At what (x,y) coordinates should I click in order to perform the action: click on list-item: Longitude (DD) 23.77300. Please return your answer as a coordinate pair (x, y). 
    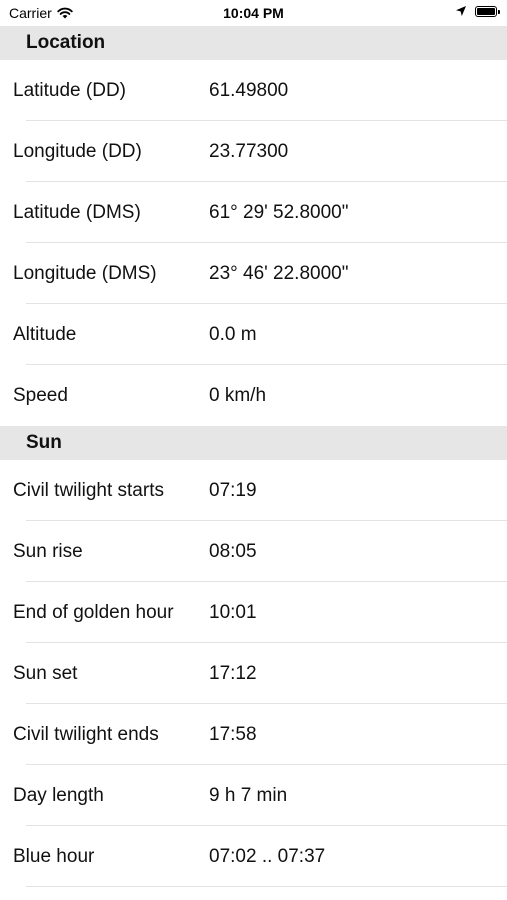
    Looking at the image, I should click on (253, 151).